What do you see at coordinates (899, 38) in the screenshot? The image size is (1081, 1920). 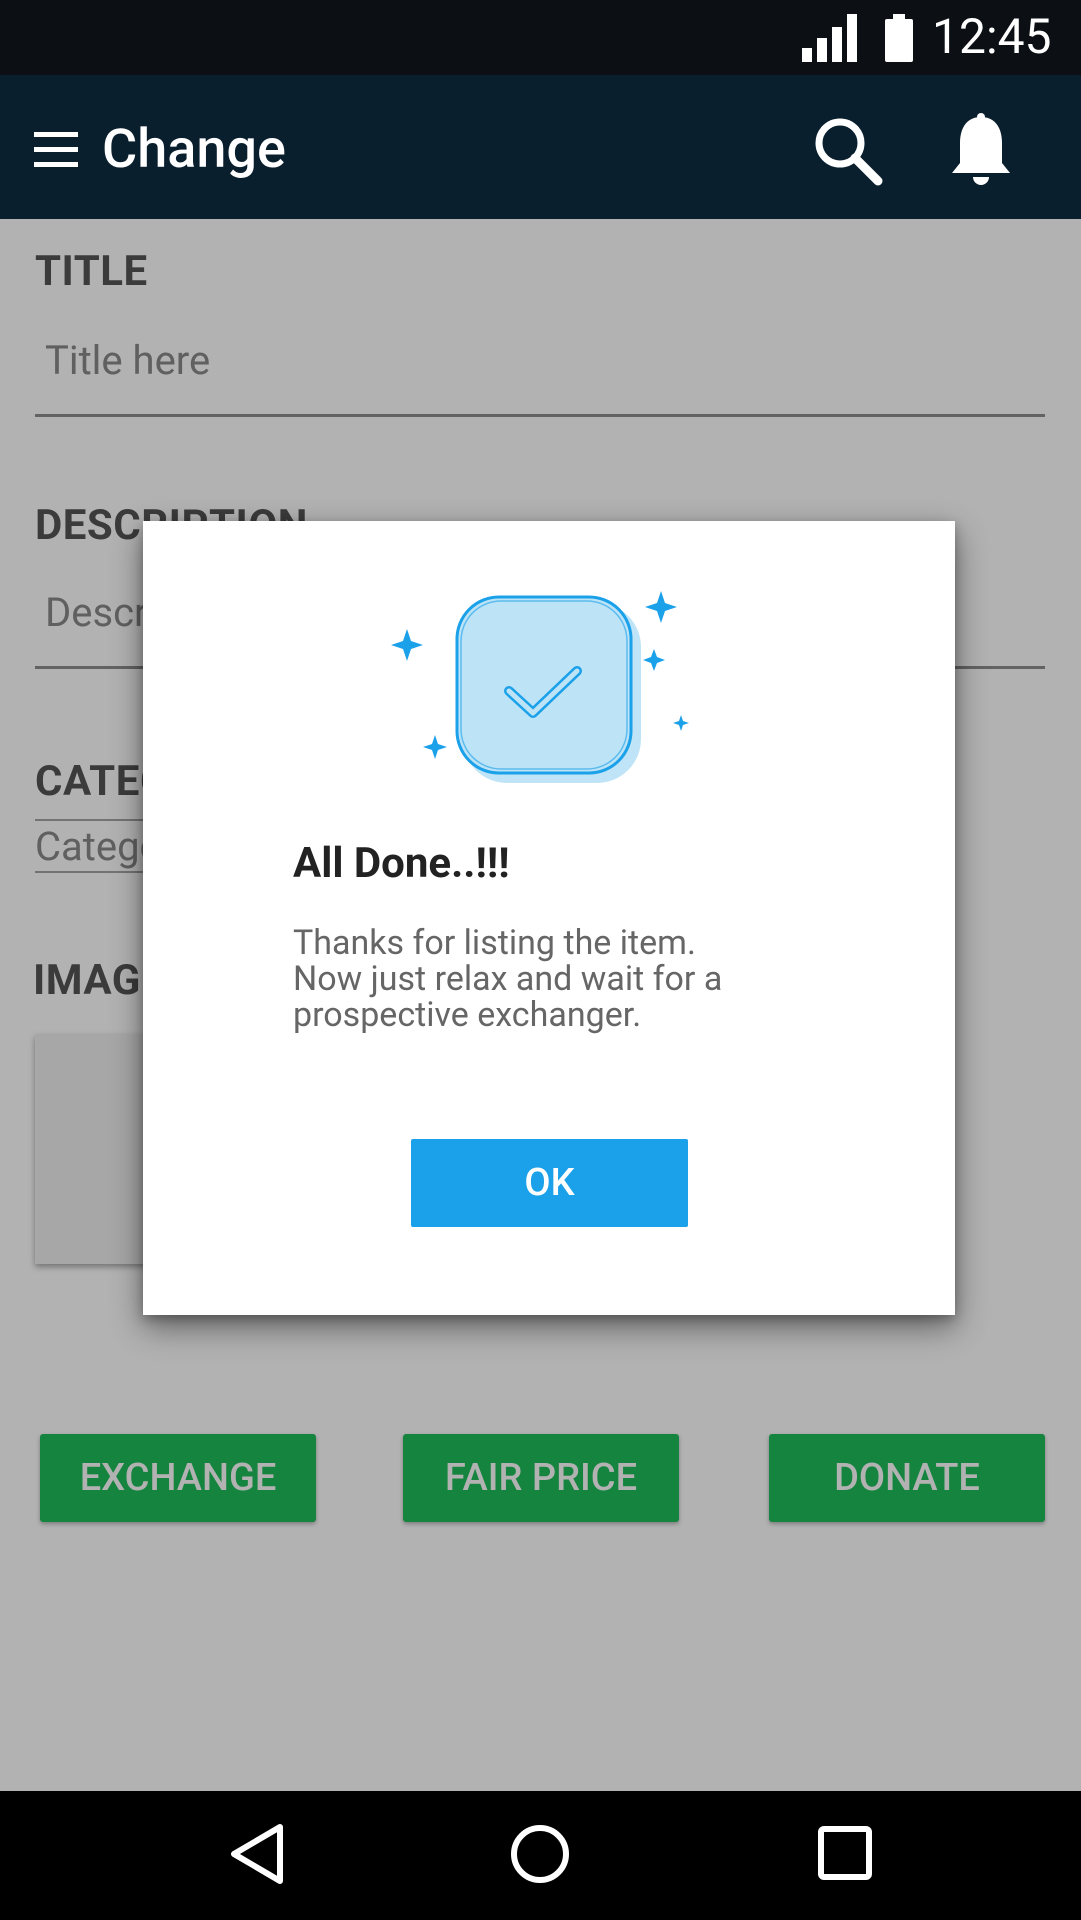 I see `battery-icon` at bounding box center [899, 38].